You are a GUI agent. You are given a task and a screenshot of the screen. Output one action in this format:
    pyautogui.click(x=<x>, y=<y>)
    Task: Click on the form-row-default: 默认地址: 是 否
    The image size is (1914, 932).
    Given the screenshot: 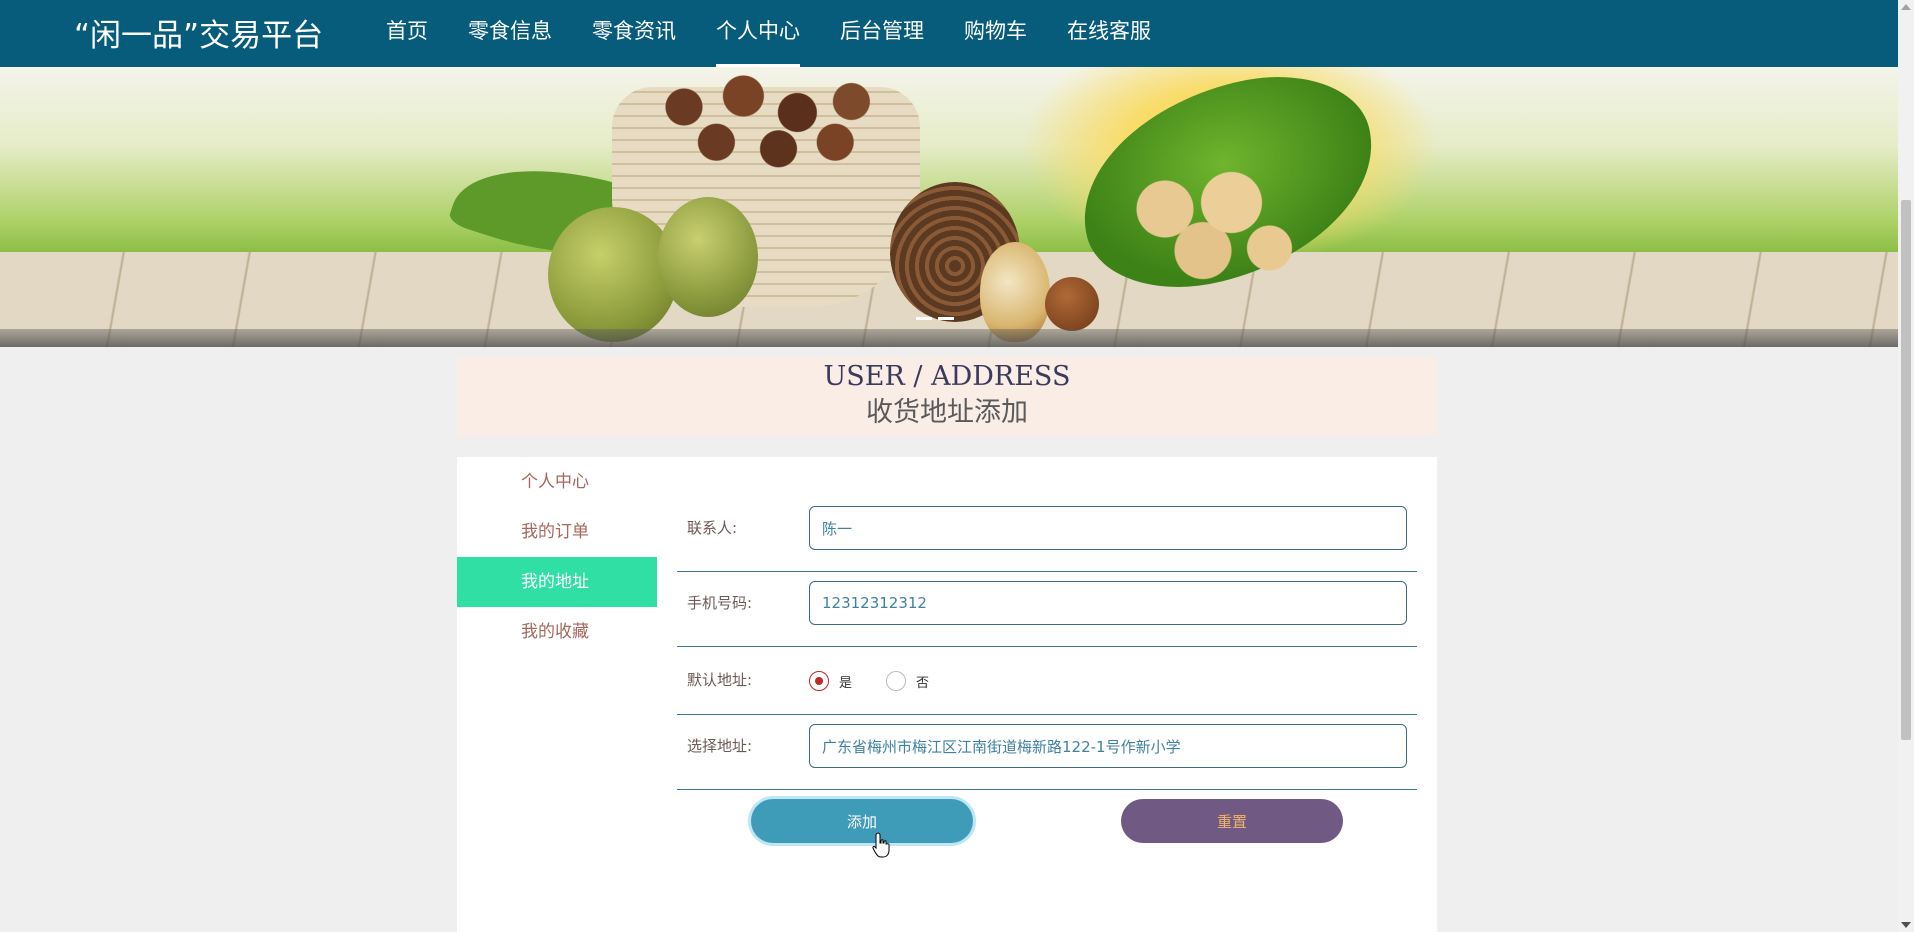 What is the action you would take?
    pyautogui.click(x=1047, y=681)
    